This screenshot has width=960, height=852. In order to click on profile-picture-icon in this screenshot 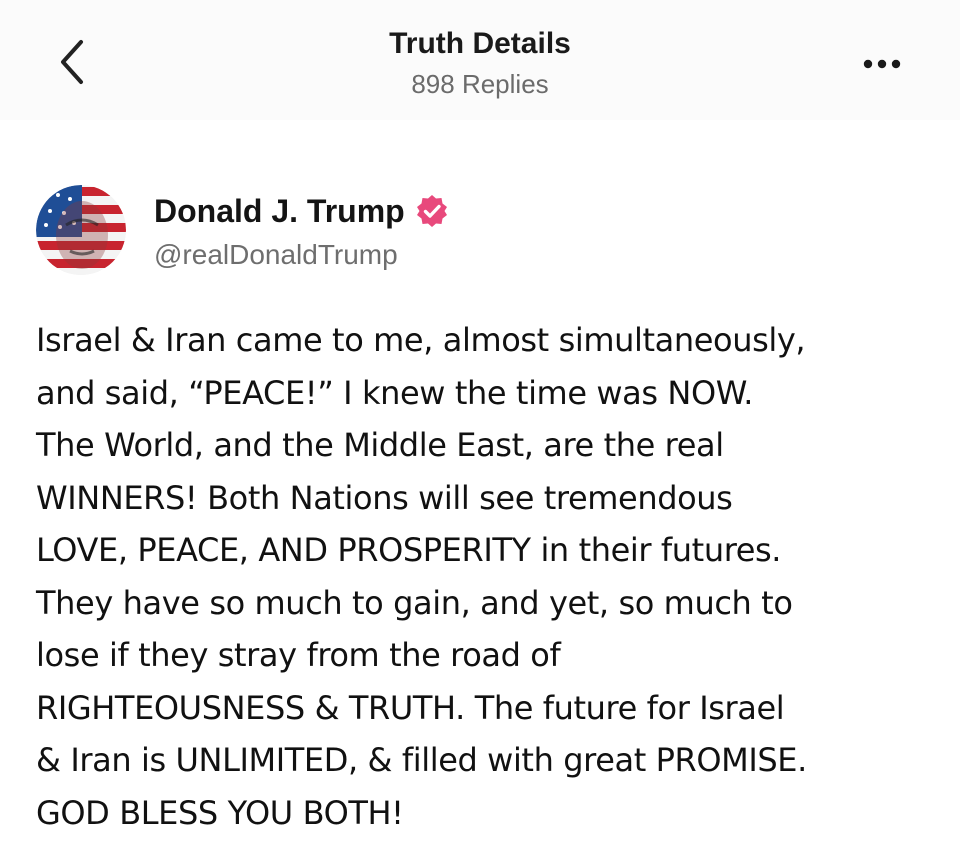, I will do `click(81, 230)`.